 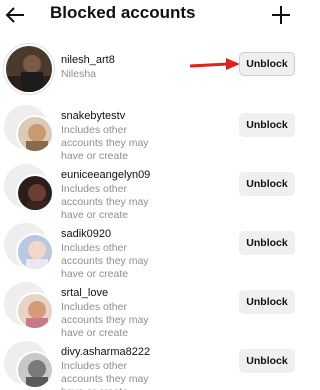 What do you see at coordinates (105, 352) in the screenshot?
I see `username: divy.asharma8222` at bounding box center [105, 352].